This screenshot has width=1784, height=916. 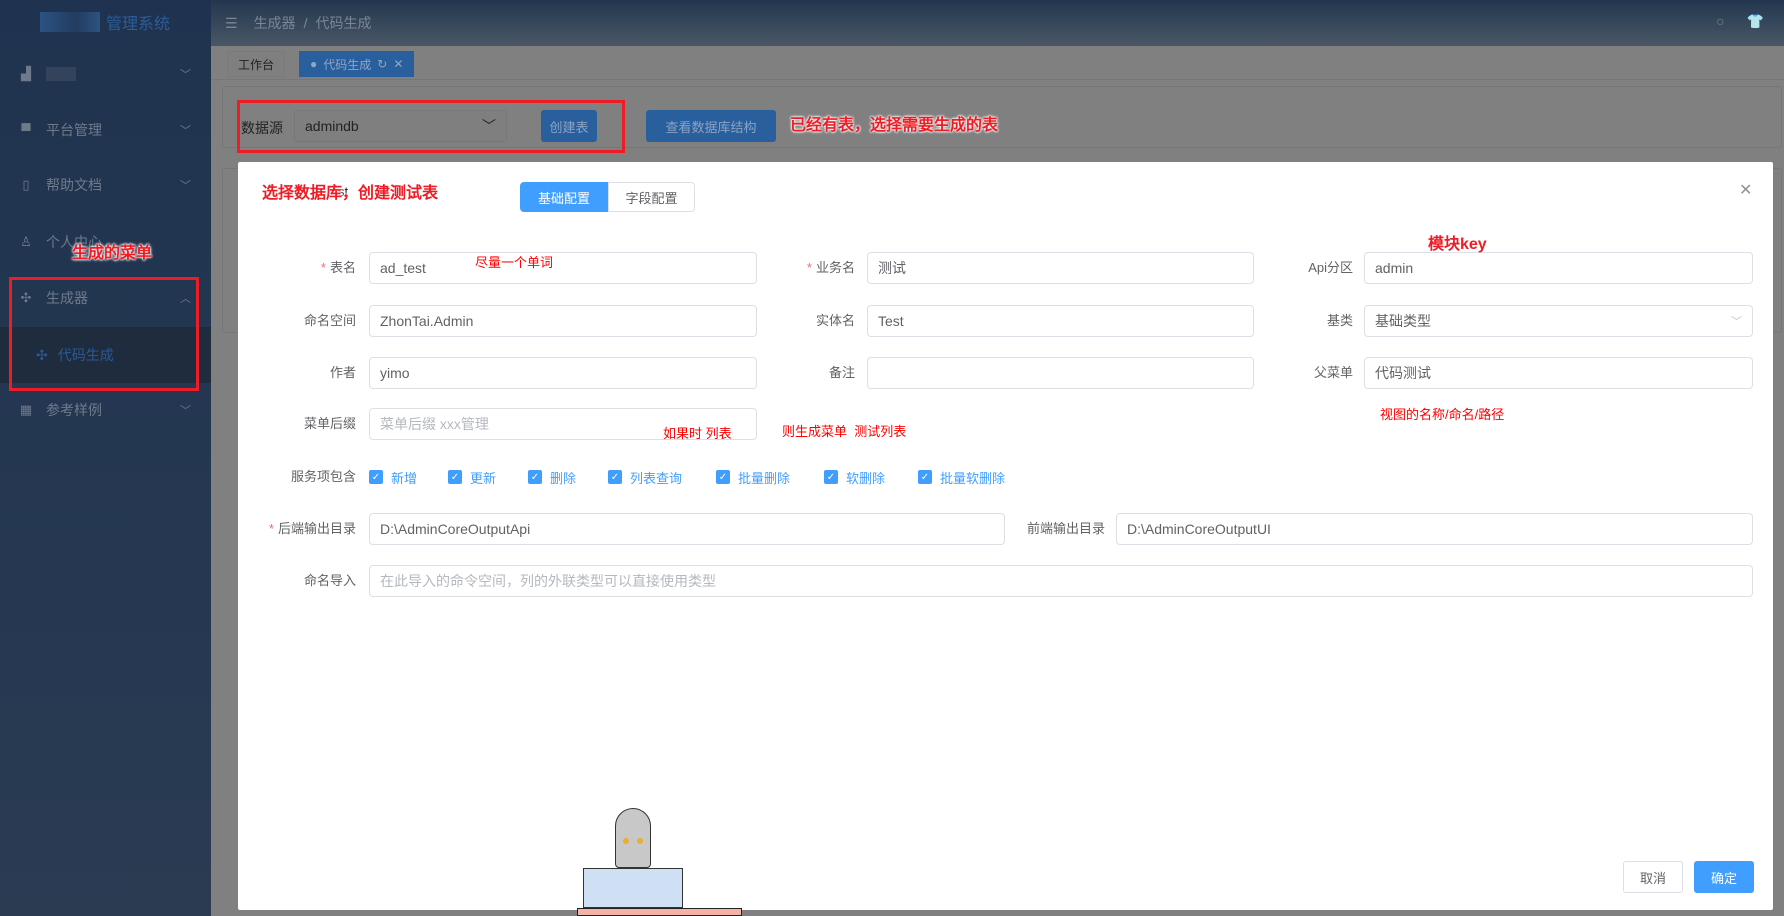 What do you see at coordinates (1724, 877) in the screenshot?
I see `confirm-button: 确定` at bounding box center [1724, 877].